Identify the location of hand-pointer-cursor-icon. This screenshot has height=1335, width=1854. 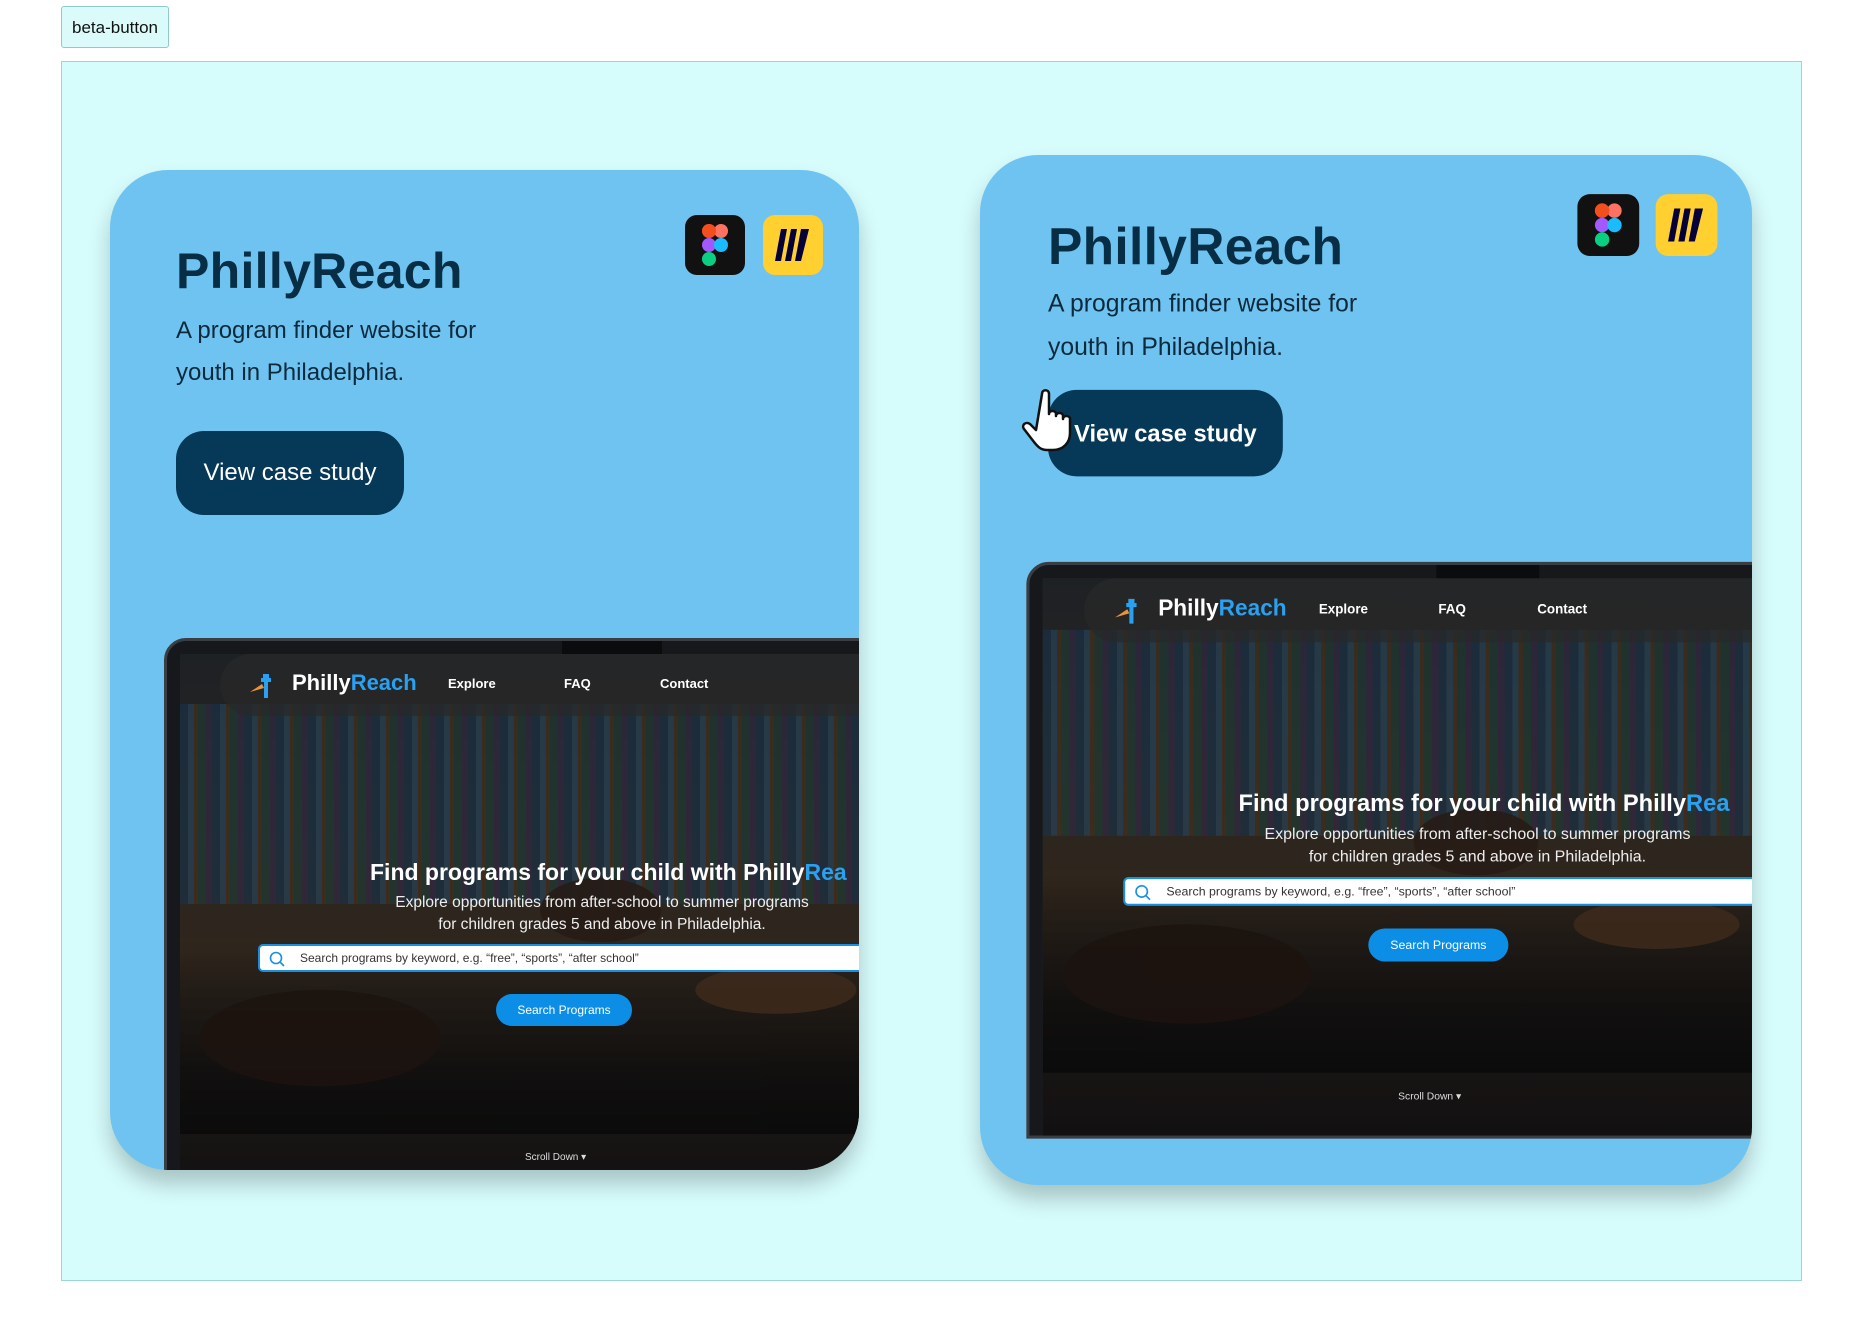
(1046, 420).